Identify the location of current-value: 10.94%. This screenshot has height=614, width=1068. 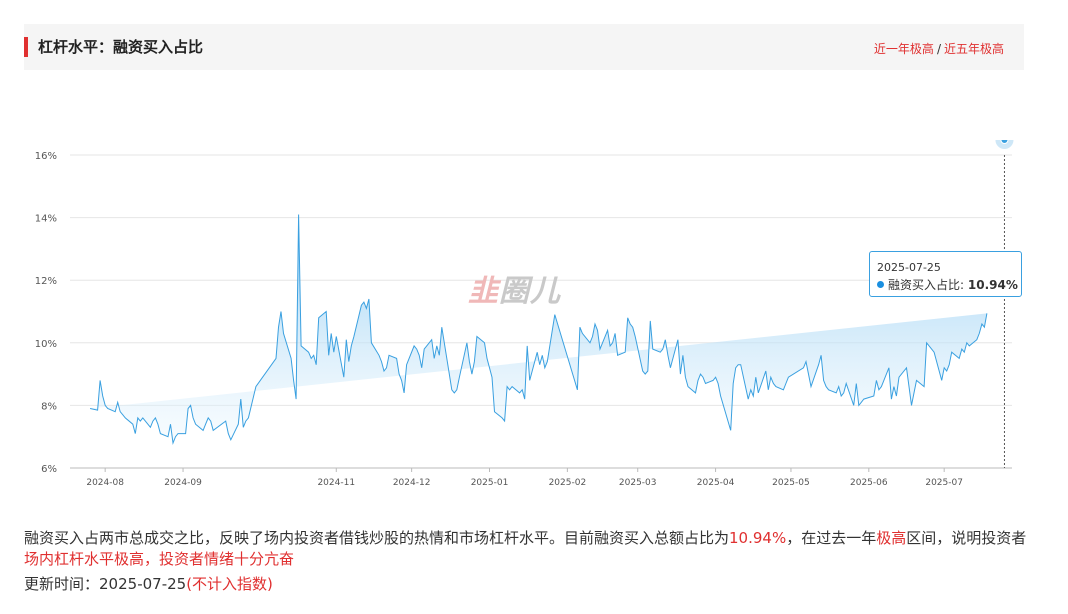
(758, 538).